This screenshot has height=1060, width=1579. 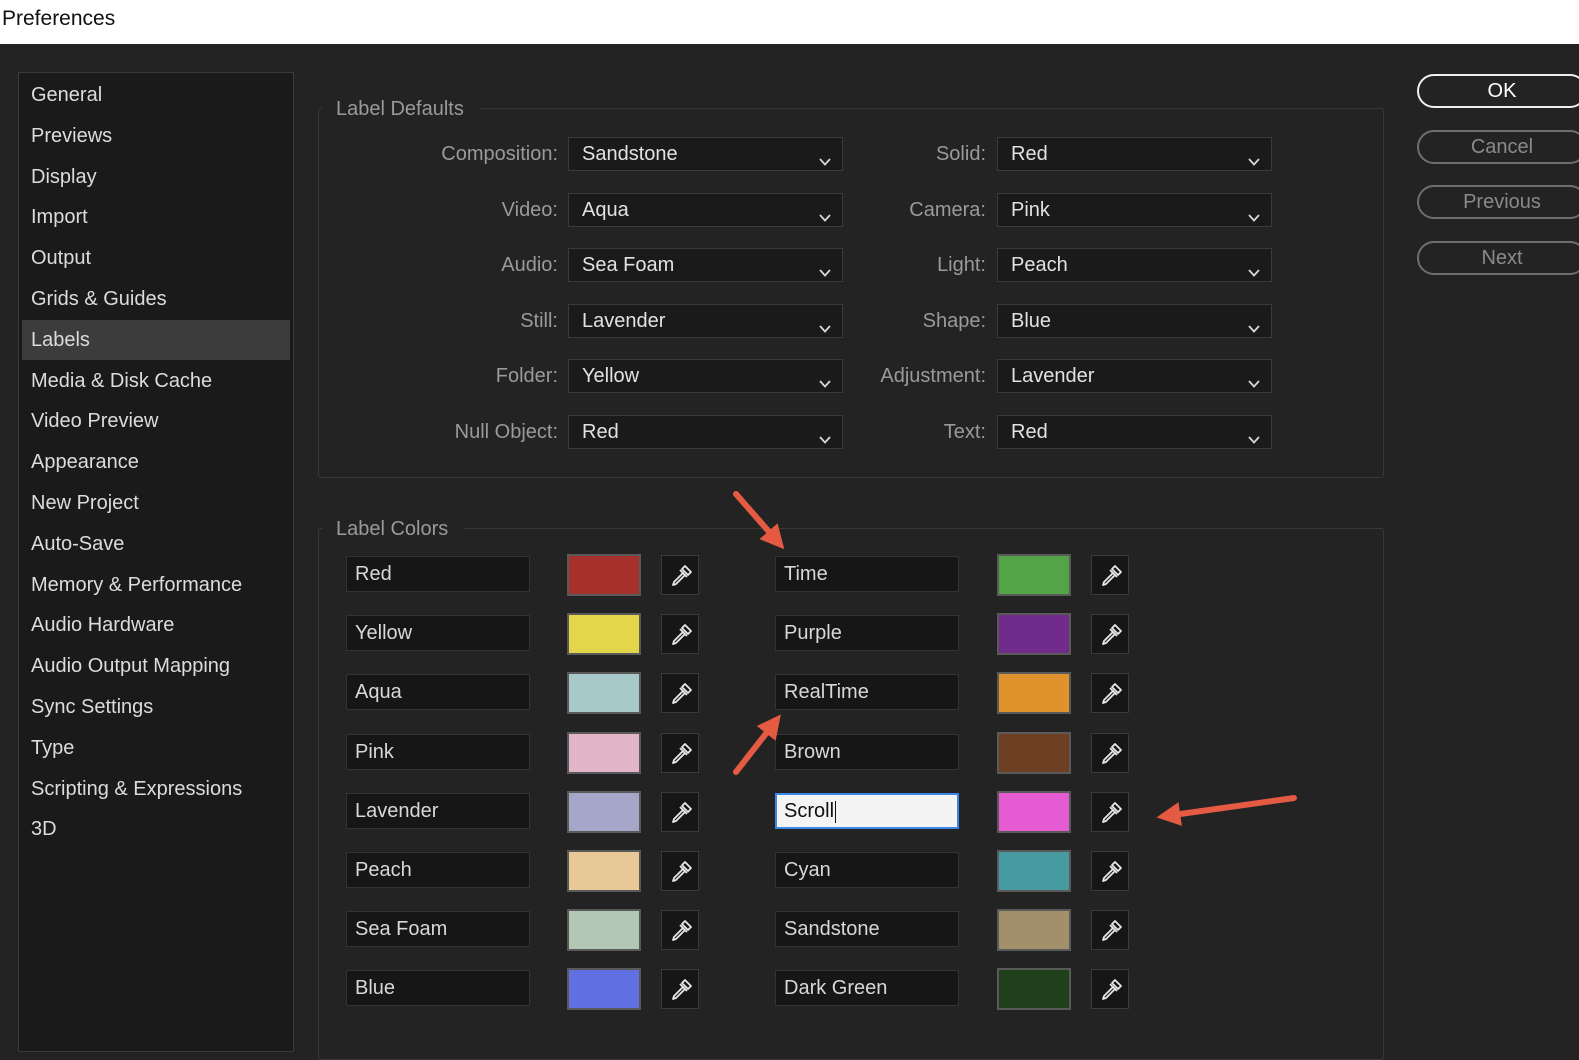 What do you see at coordinates (156, 625) in the screenshot?
I see `sidebar-item-audio-hardware: Audio Hardware` at bounding box center [156, 625].